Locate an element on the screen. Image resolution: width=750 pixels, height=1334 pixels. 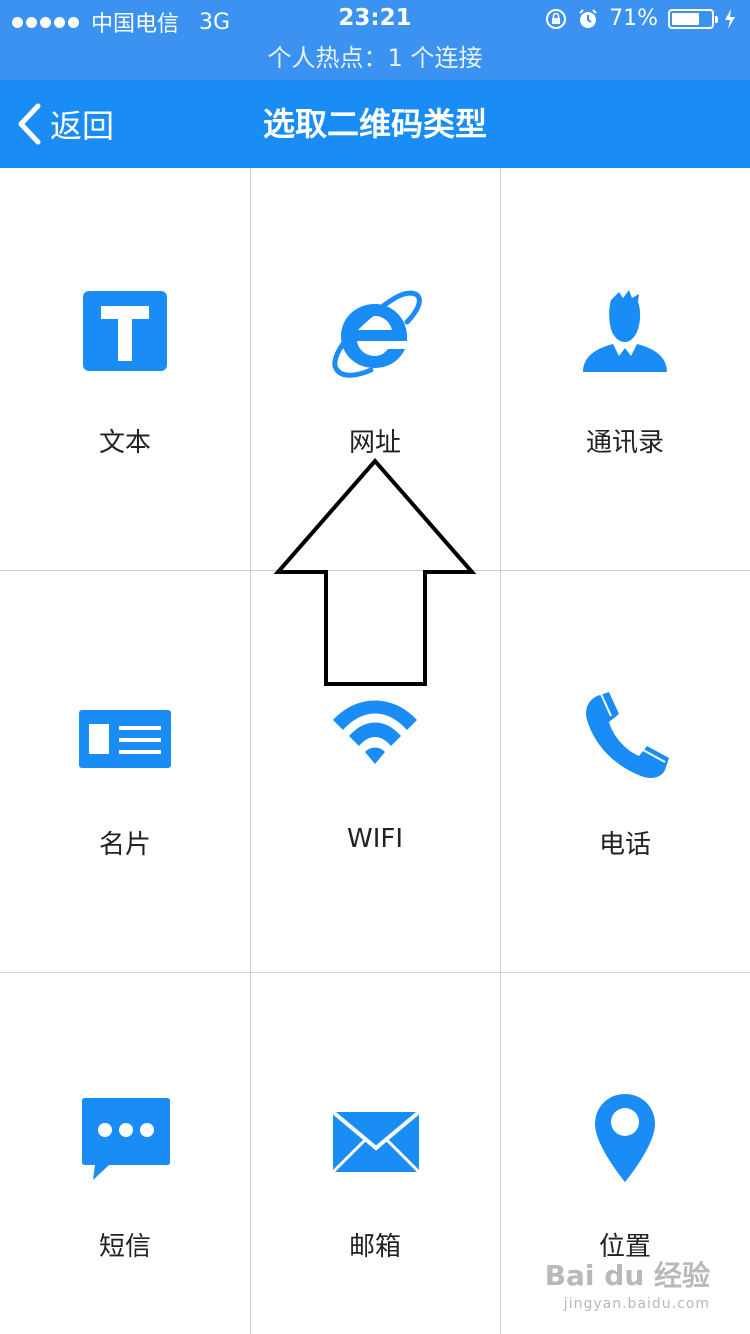
charging-icon is located at coordinates (730, 18).